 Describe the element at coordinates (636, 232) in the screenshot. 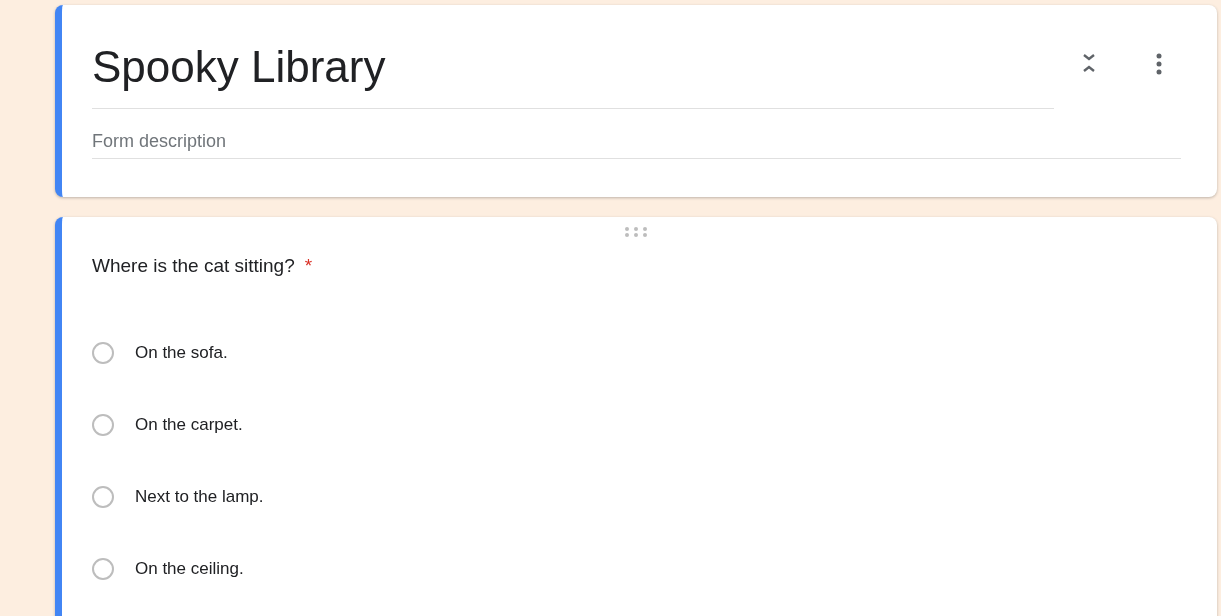

I see `drag-handle-icon` at that location.